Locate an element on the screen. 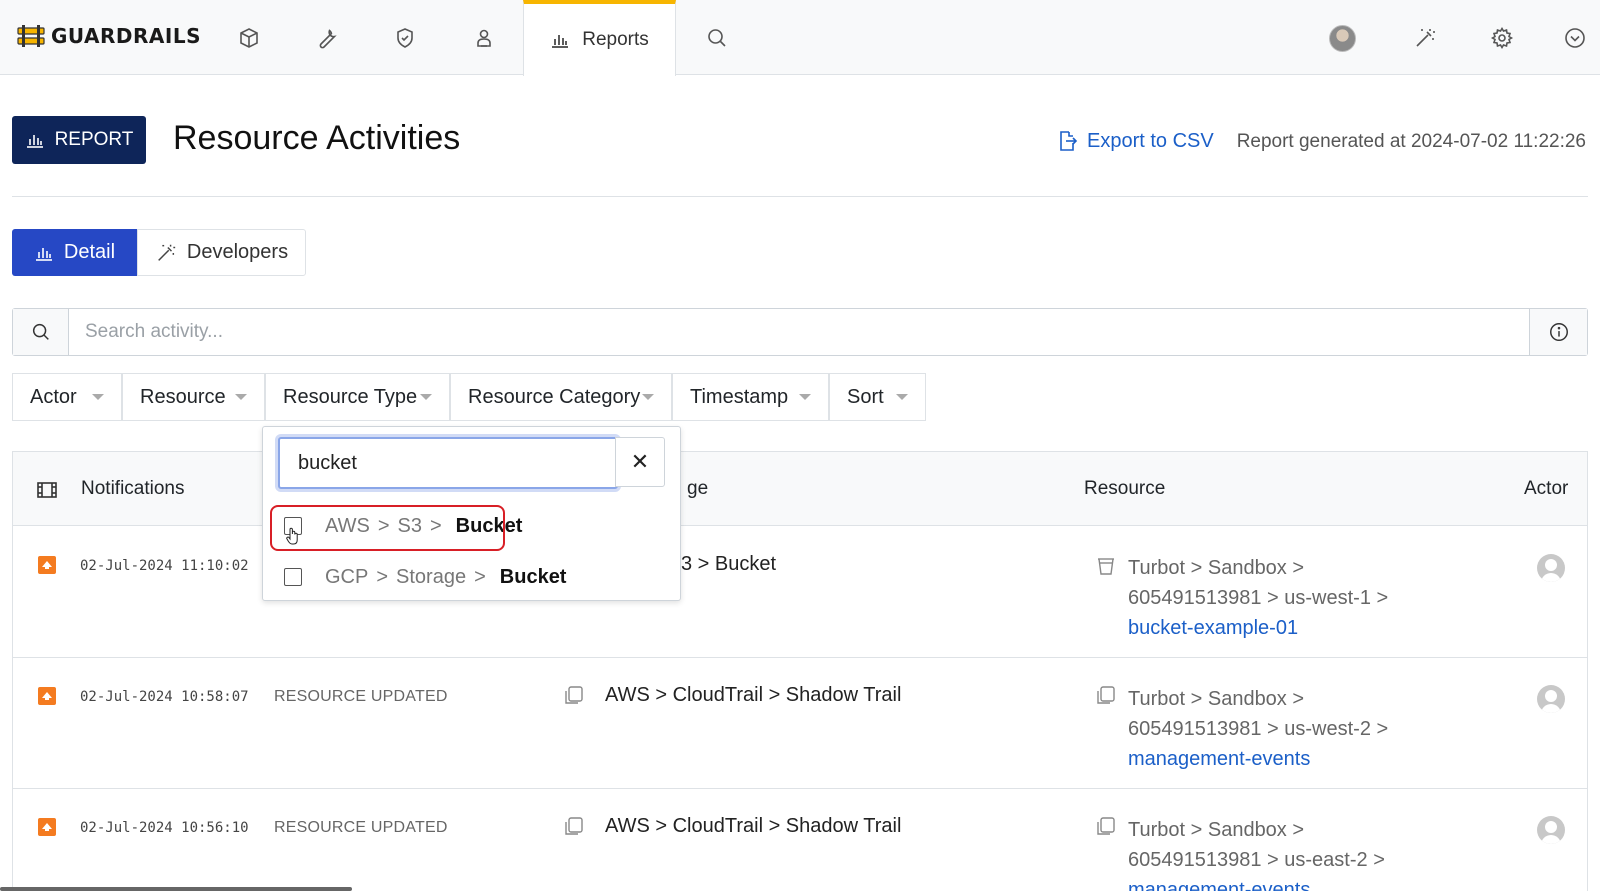 The width and height of the screenshot is (1600, 891). option-path: Storage is located at coordinates (431, 576).